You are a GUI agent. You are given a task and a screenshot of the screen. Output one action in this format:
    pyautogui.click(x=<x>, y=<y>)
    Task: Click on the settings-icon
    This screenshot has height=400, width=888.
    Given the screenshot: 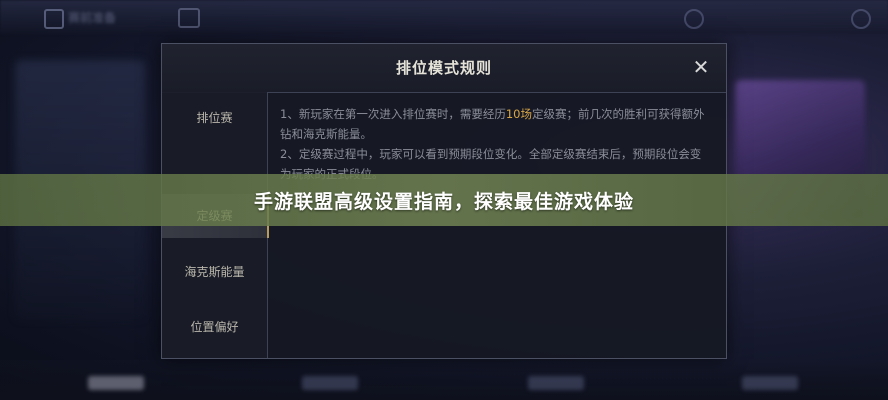 What is the action you would take?
    pyautogui.click(x=694, y=19)
    